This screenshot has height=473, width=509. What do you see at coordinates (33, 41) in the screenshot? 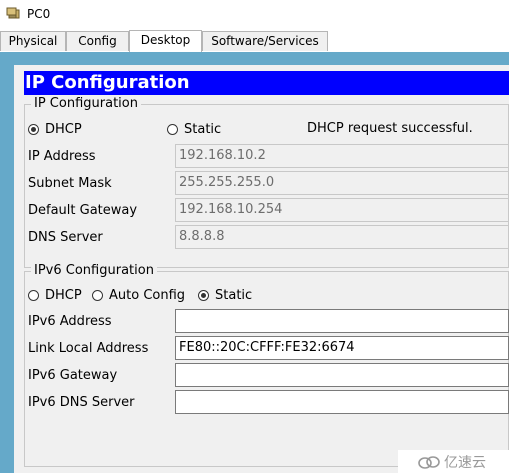
I see `tab-physical: Physical` at bounding box center [33, 41].